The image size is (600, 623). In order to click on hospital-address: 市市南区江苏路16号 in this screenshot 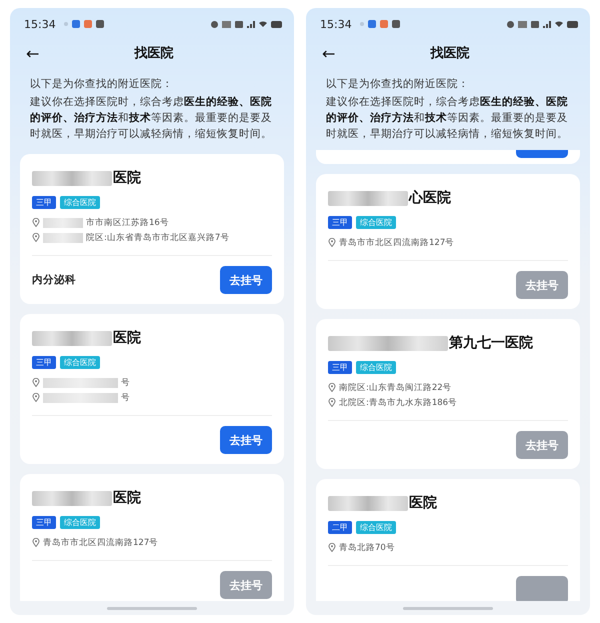, I will do `click(127, 222)`.